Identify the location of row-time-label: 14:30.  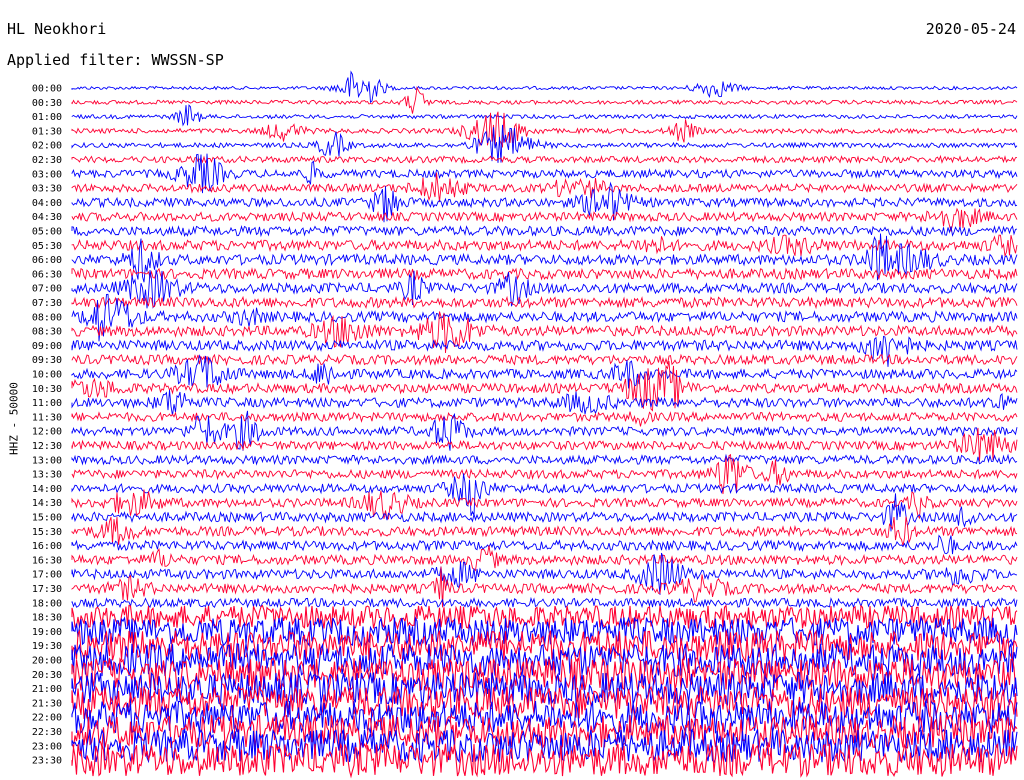
(47, 503).